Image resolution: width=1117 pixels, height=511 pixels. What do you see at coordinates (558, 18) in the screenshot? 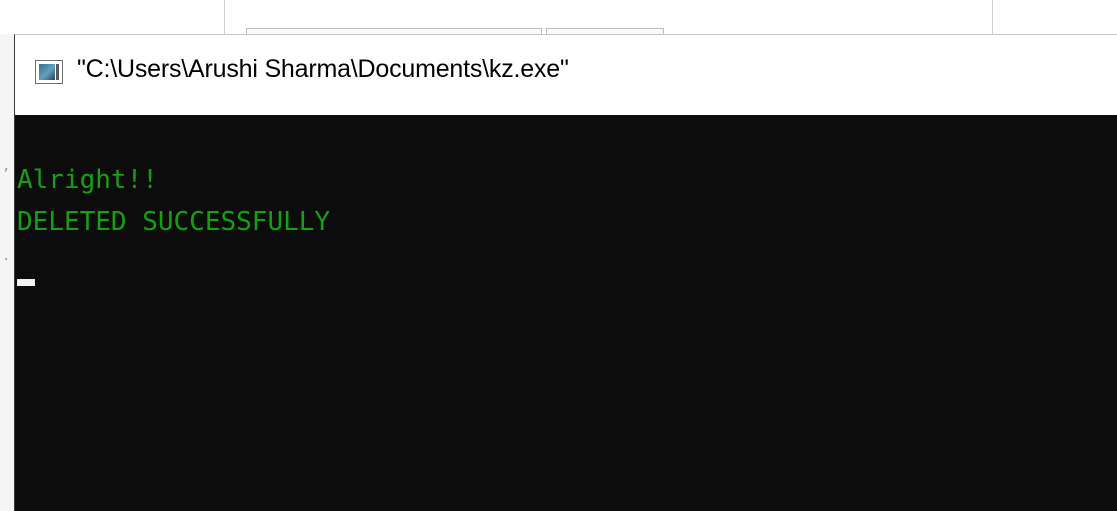
I see `background-window-toolbar` at bounding box center [558, 18].